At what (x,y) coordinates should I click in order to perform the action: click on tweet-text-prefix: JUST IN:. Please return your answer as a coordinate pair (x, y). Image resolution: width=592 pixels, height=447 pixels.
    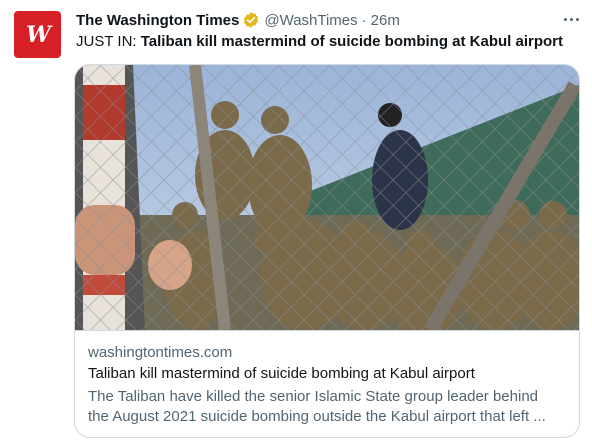
    Looking at the image, I should click on (108, 41).